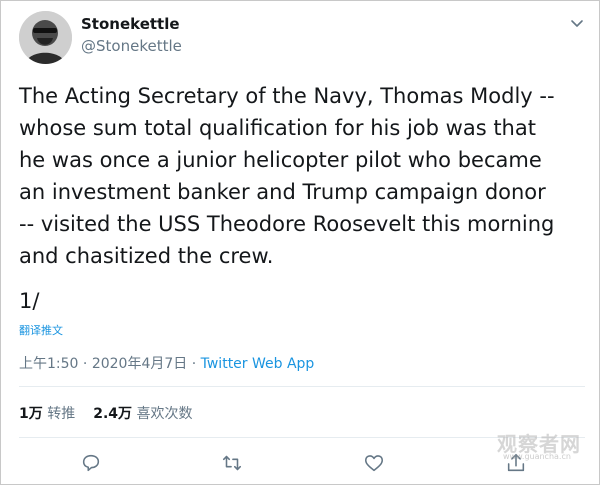 Image resolution: width=600 pixels, height=485 pixels. Describe the element at coordinates (374, 463) in the screenshot. I see `heart-icon` at that location.